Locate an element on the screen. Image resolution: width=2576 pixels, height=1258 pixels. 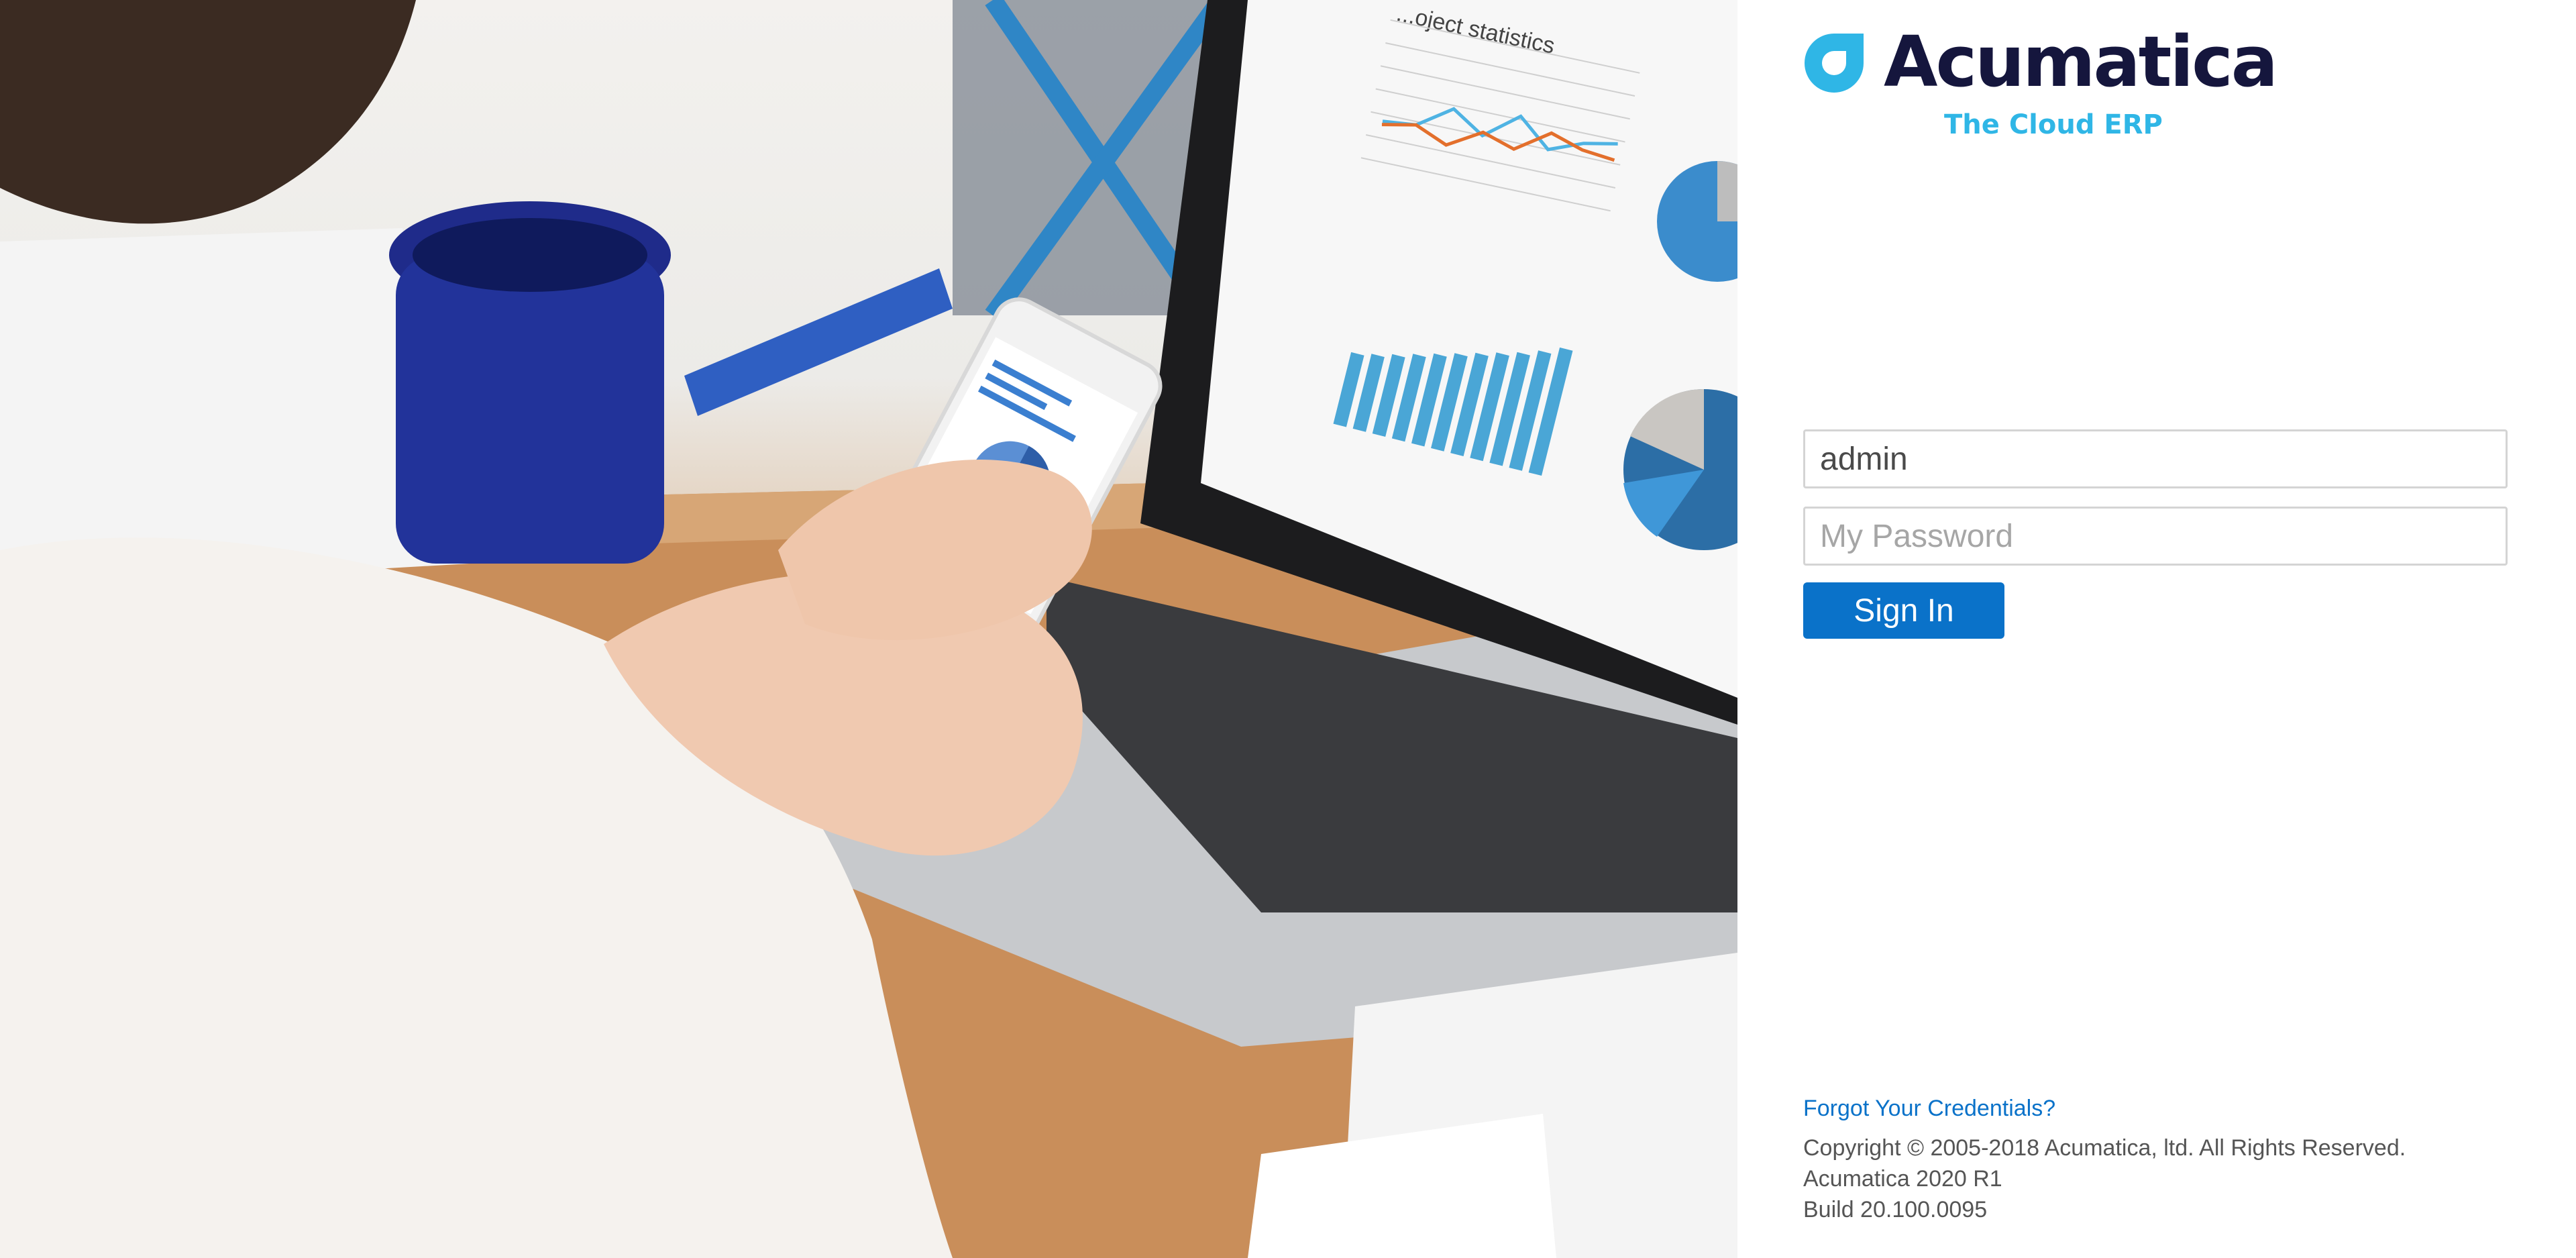
password-input is located at coordinates (2155, 536).